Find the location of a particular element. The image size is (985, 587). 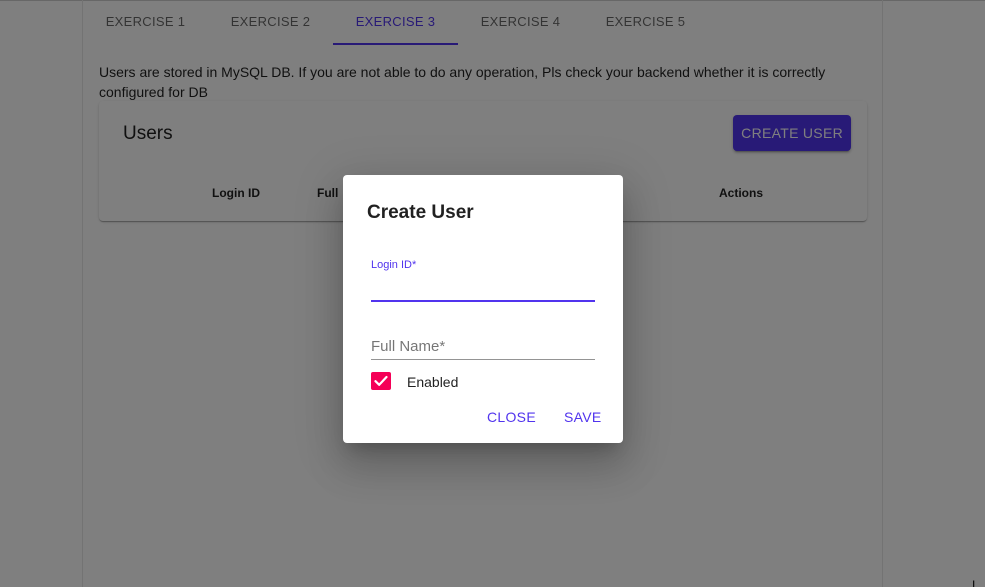

login-id-input is located at coordinates (483, 288).